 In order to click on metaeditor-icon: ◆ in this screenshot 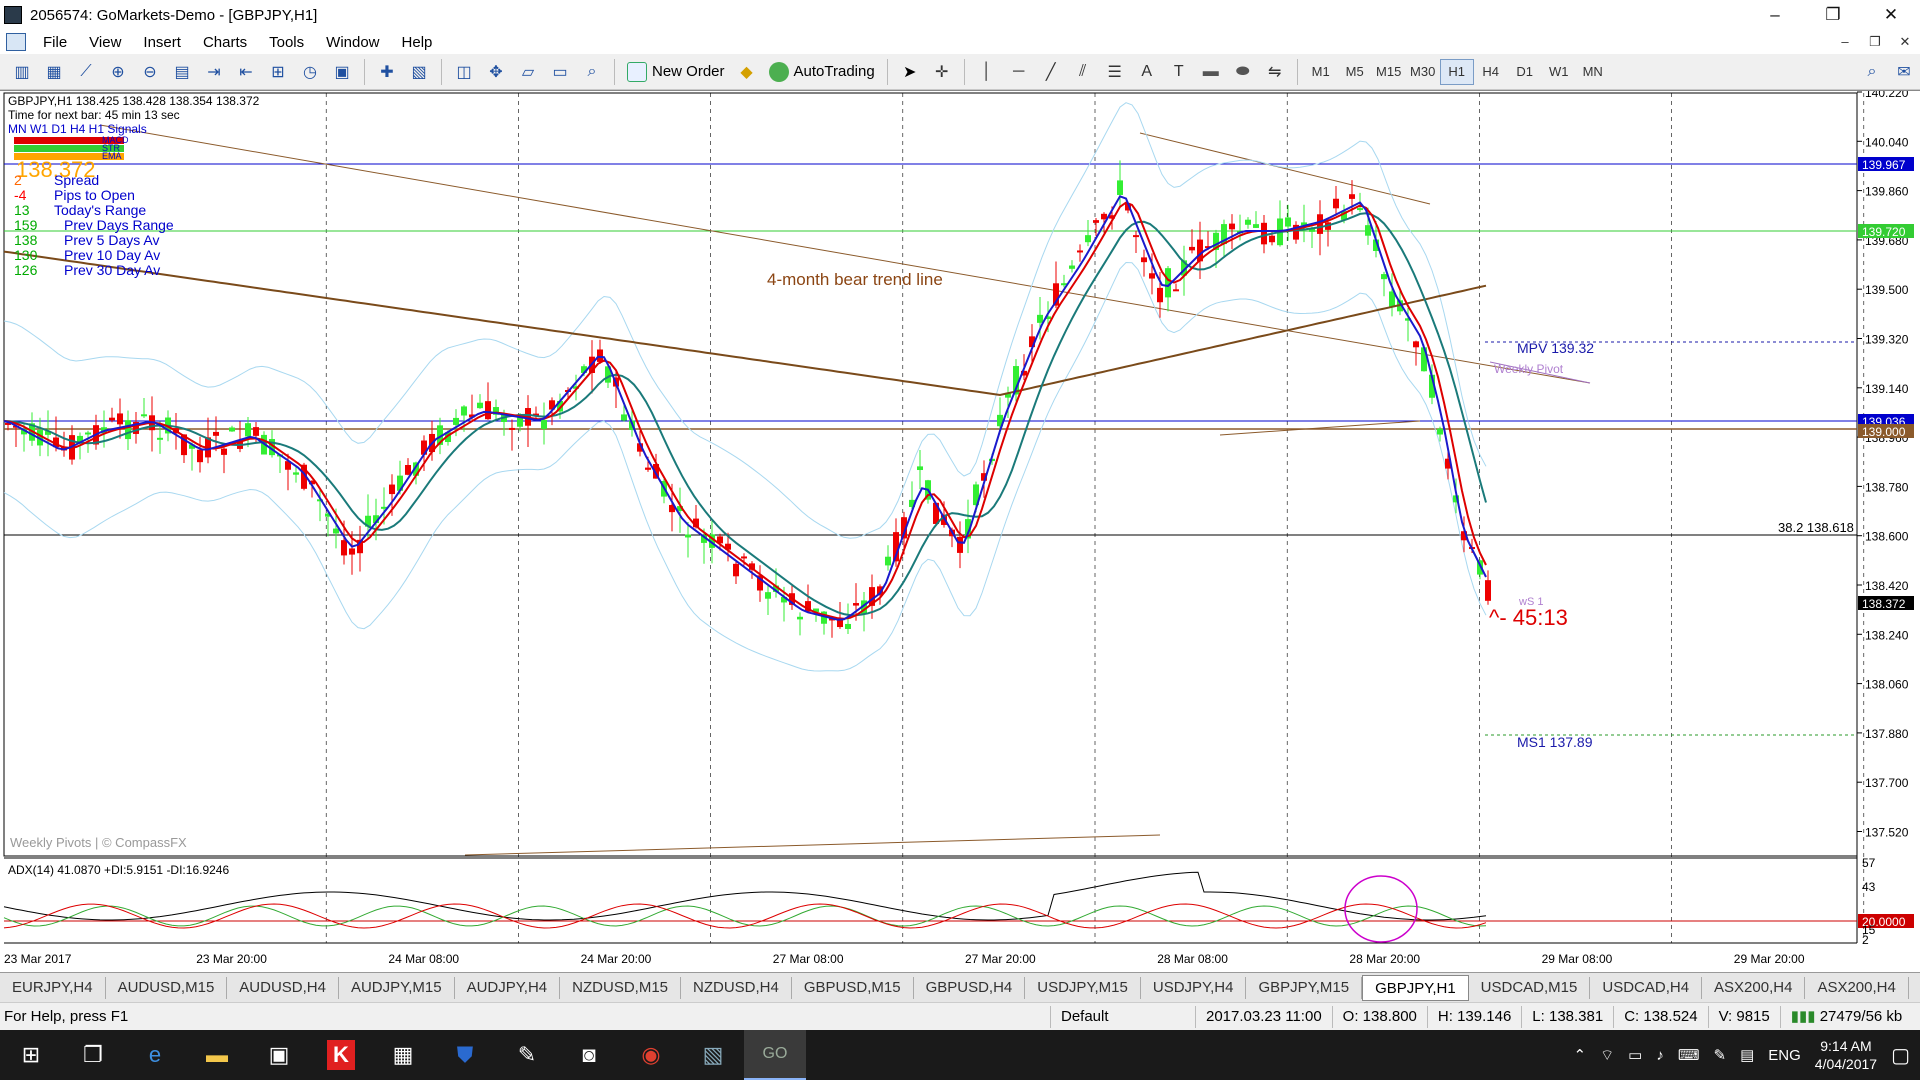, I will do `click(747, 72)`.